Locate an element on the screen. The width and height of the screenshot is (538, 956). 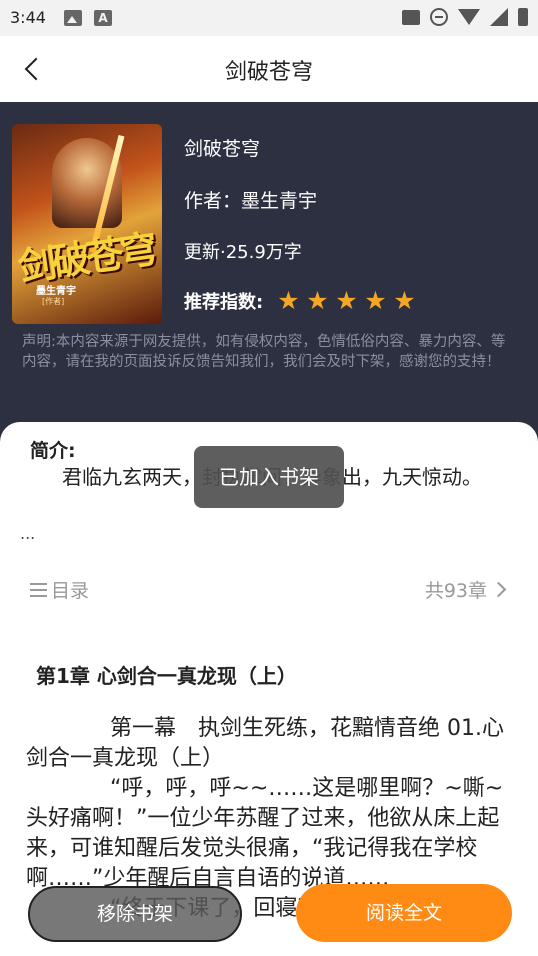
toc-left: 目录 is located at coordinates (59, 589).